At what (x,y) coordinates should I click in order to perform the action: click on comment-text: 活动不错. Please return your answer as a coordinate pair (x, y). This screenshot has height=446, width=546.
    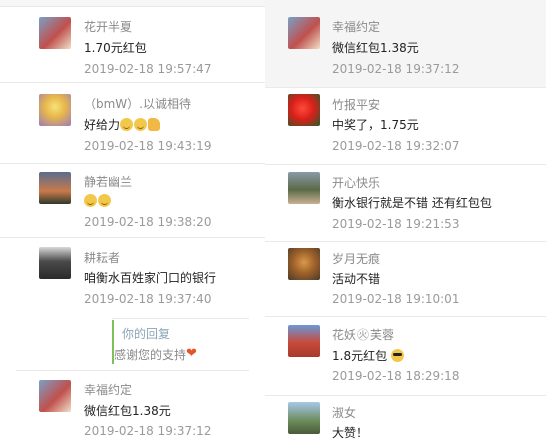
    Looking at the image, I should click on (356, 279).